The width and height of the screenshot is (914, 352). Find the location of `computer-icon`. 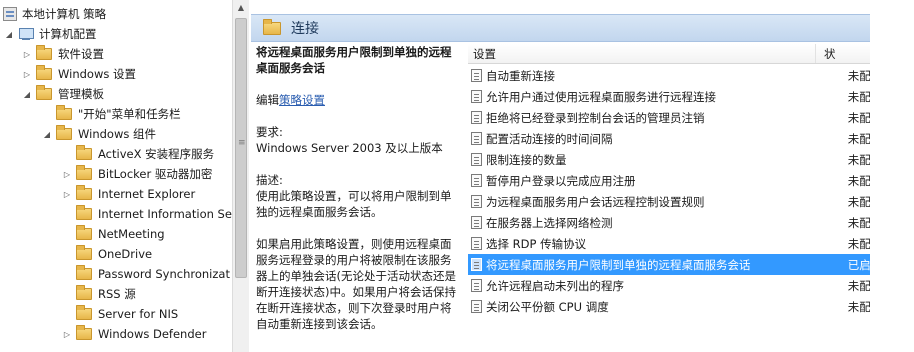

computer-icon is located at coordinates (26, 34).